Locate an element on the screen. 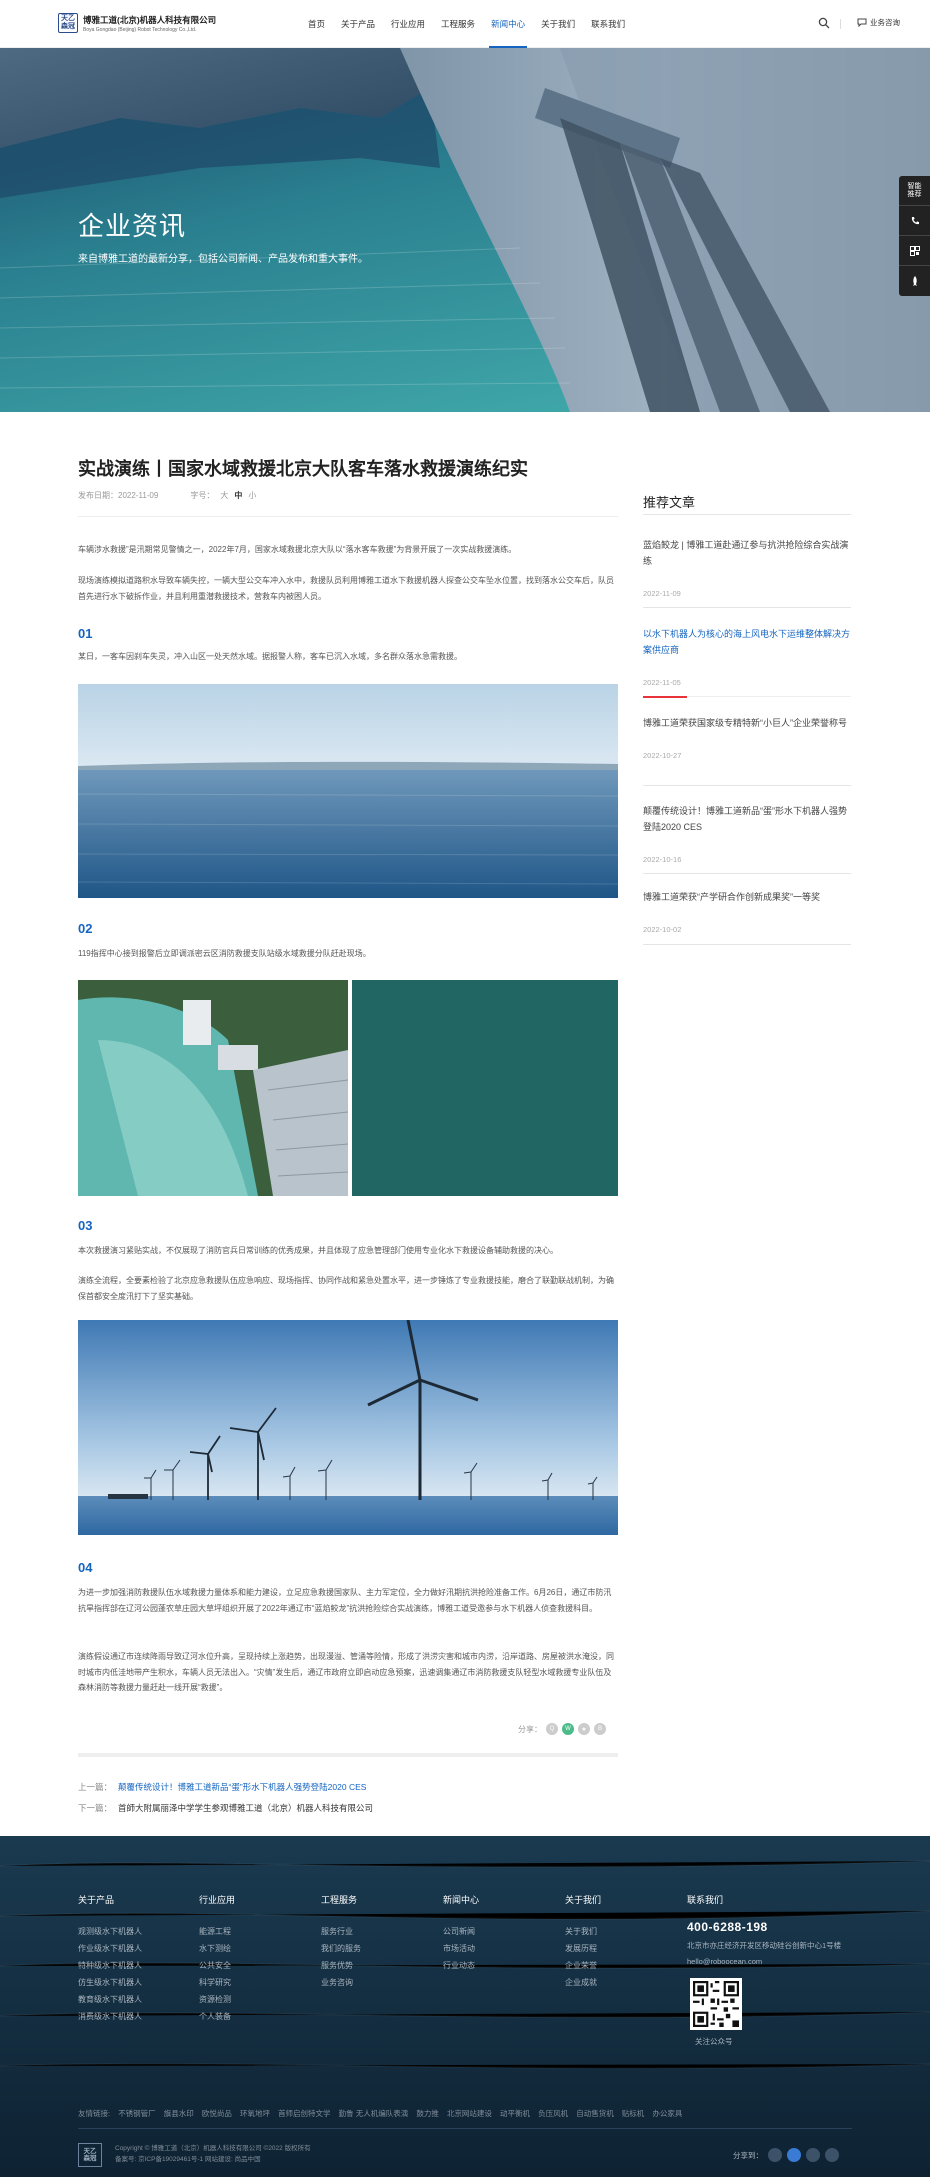  qq-icon is located at coordinates (794, 2155).